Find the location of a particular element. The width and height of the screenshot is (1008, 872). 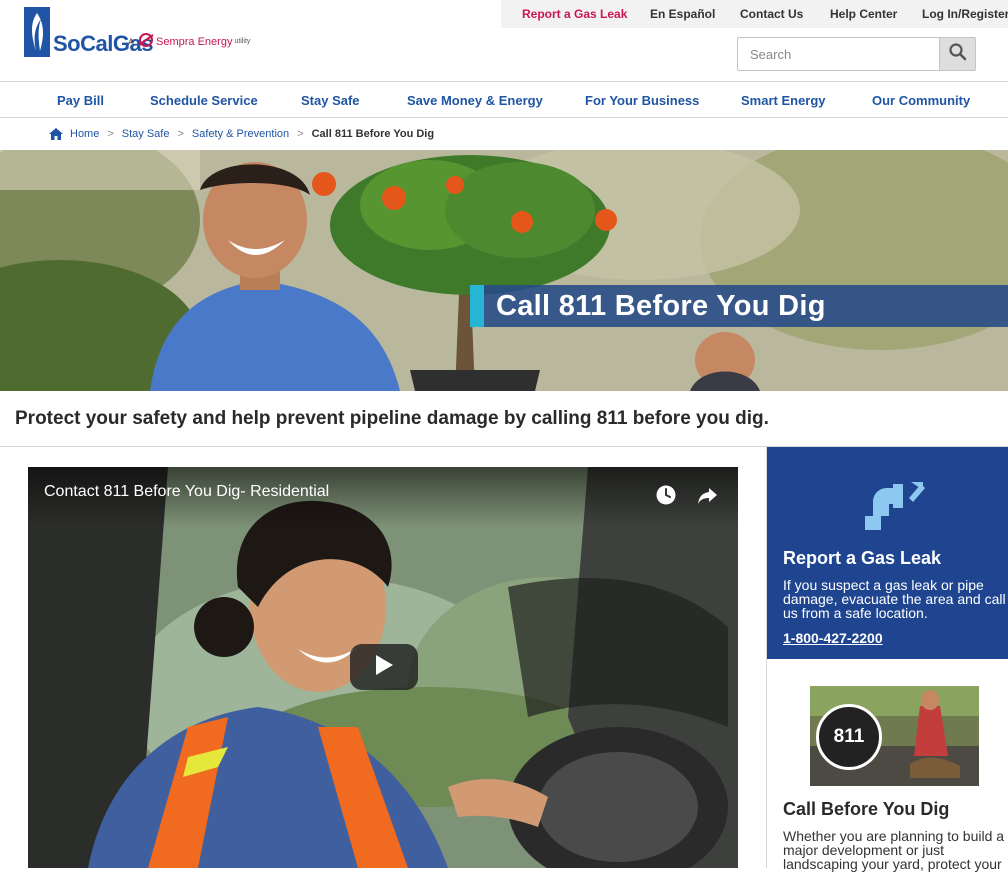

sempra-prefix: A is located at coordinates (131, 41).